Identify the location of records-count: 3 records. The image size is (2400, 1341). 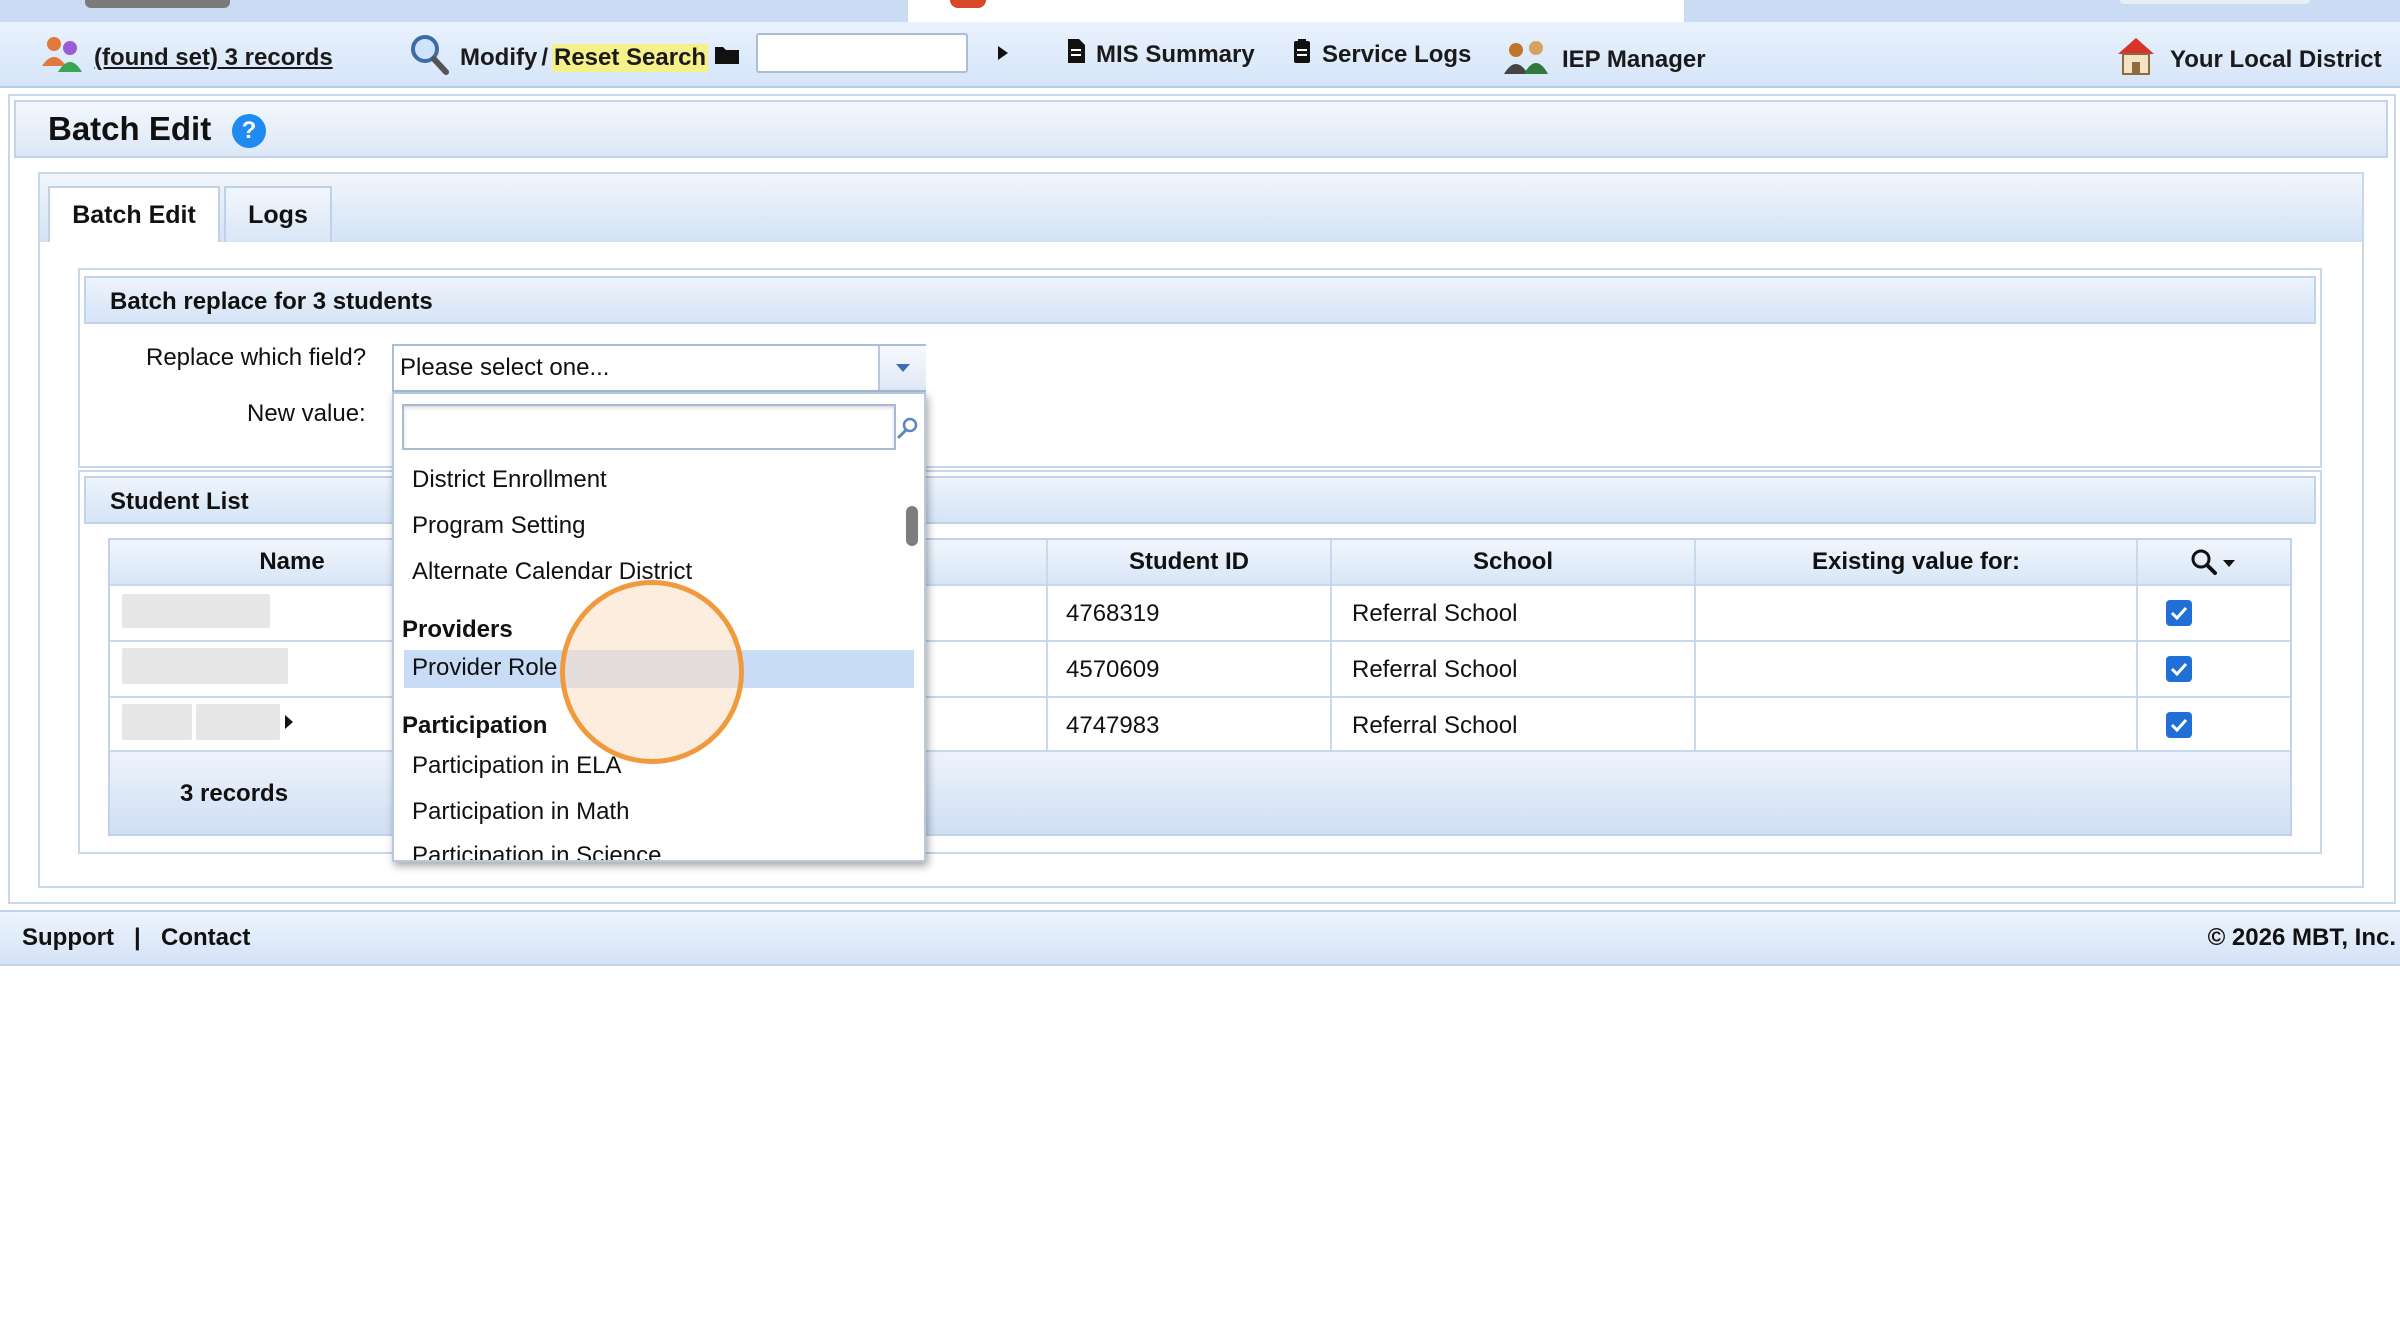
(234, 793).